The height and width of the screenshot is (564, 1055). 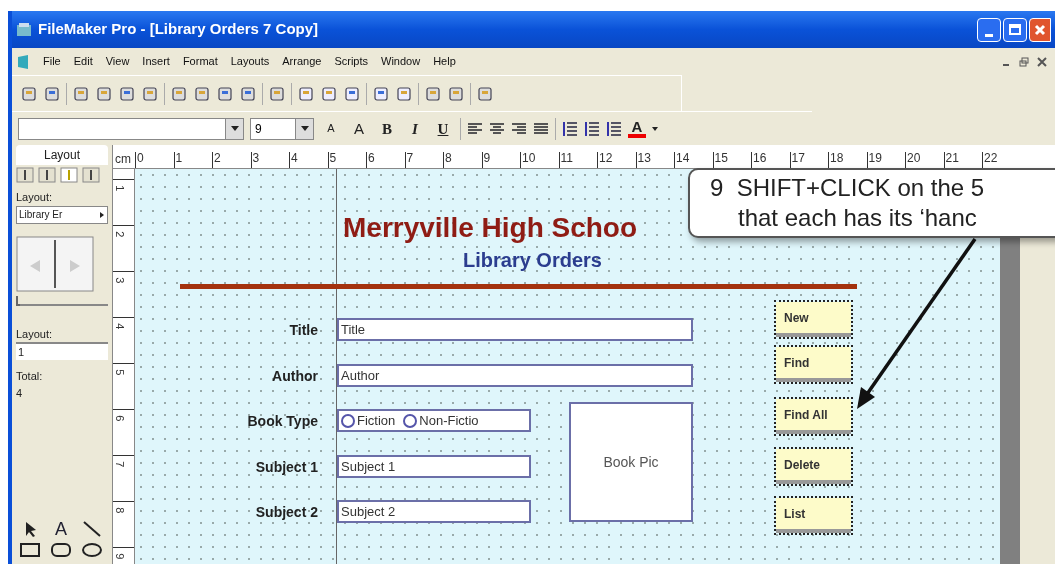 I want to click on layout-button: Find All, so click(x=813, y=416).